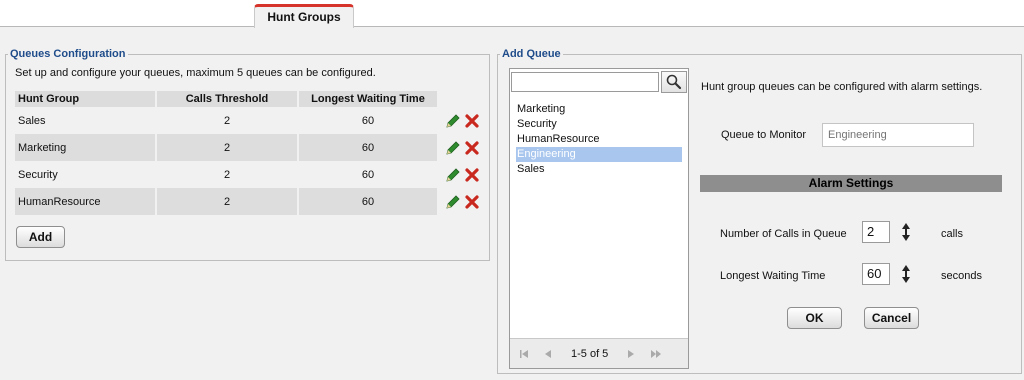 Image resolution: width=1024 pixels, height=380 pixels. Describe the element at coordinates (783, 234) in the screenshot. I see `calls-in-queue-label: Number of Calls in Queue` at that location.